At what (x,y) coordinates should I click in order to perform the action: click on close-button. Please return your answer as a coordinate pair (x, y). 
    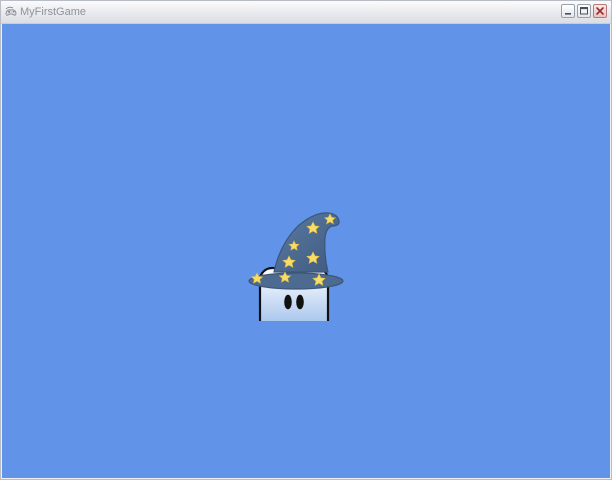
    Looking at the image, I should click on (600, 11).